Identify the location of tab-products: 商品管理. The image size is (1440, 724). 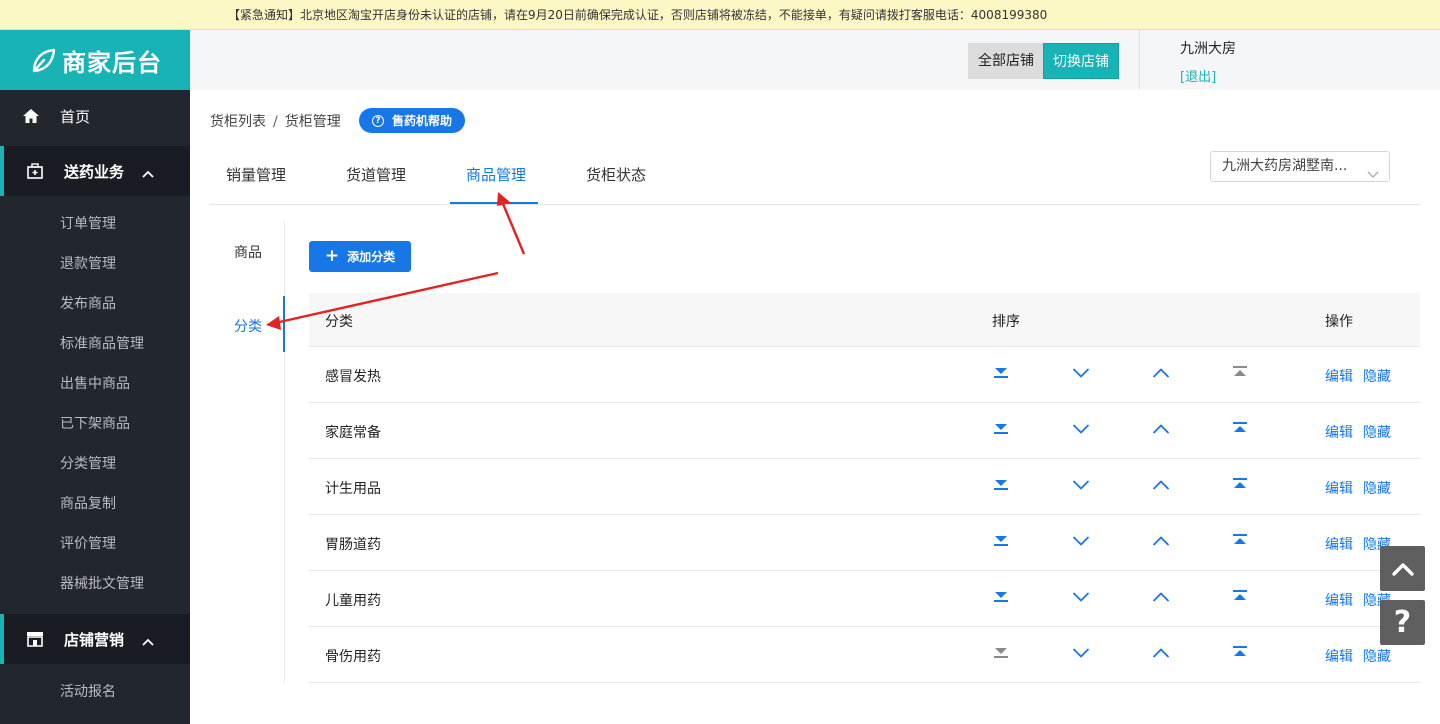
(496, 174).